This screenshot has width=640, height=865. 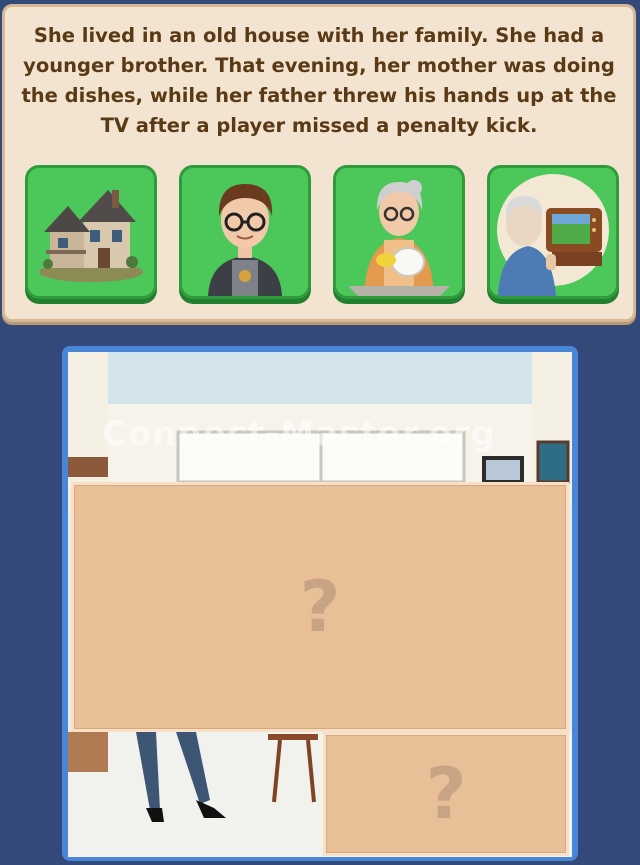 What do you see at coordinates (399, 238) in the screenshot?
I see `mother-doing-dishes-icon` at bounding box center [399, 238].